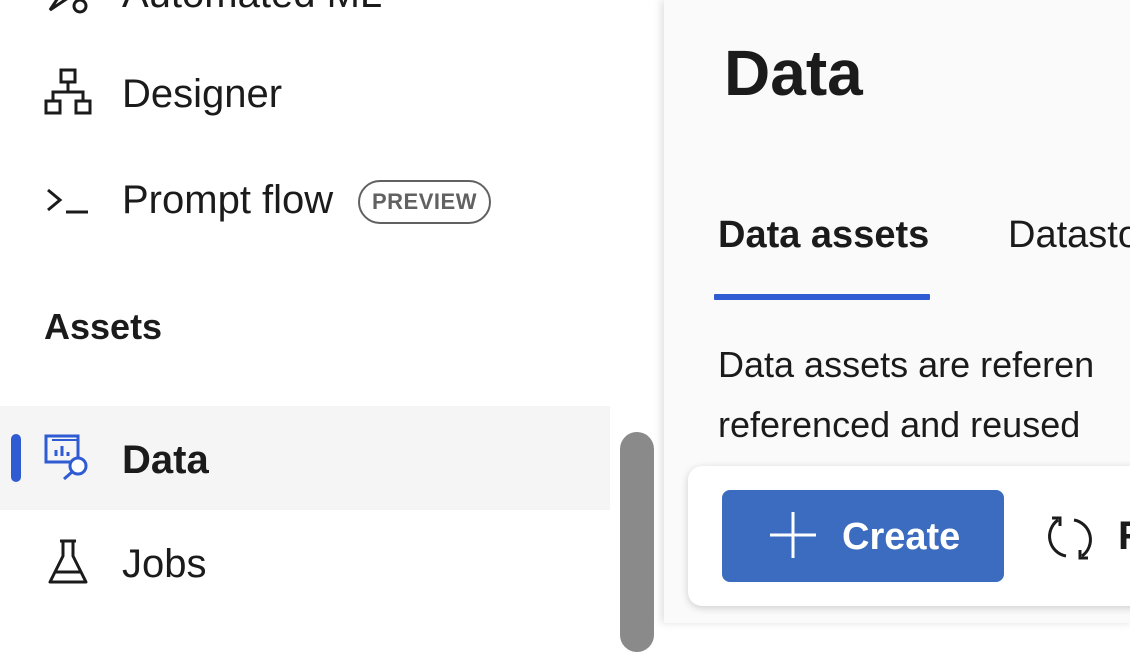  Describe the element at coordinates (901, 537) in the screenshot. I see `create-button-label: Create` at that location.